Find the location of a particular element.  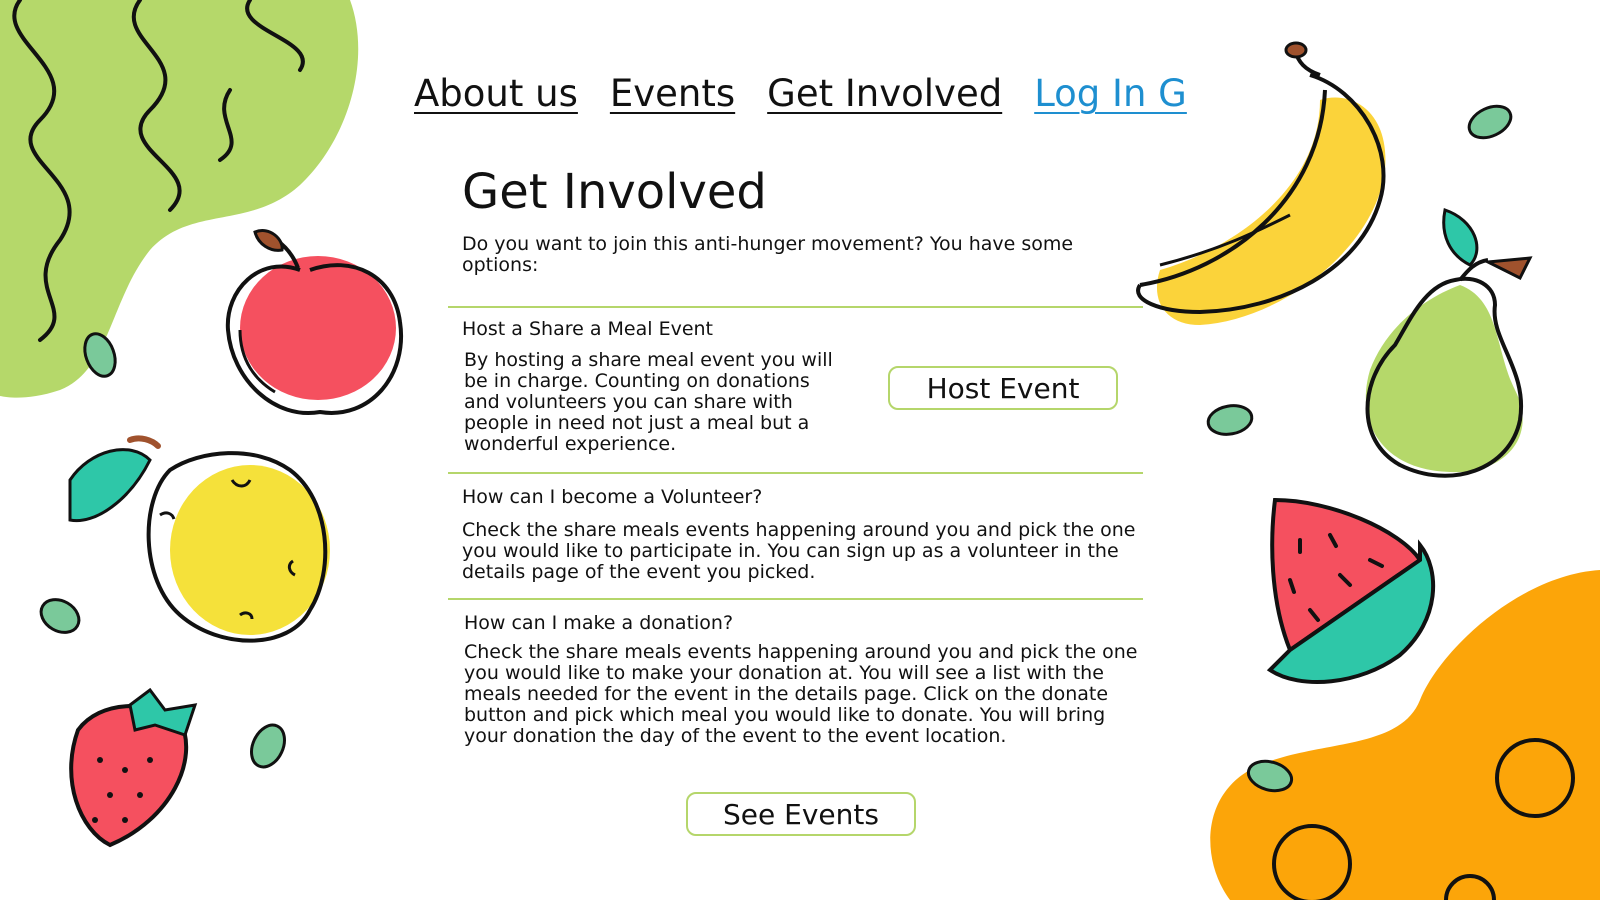

page-title: Get Involved is located at coordinates (614, 192).